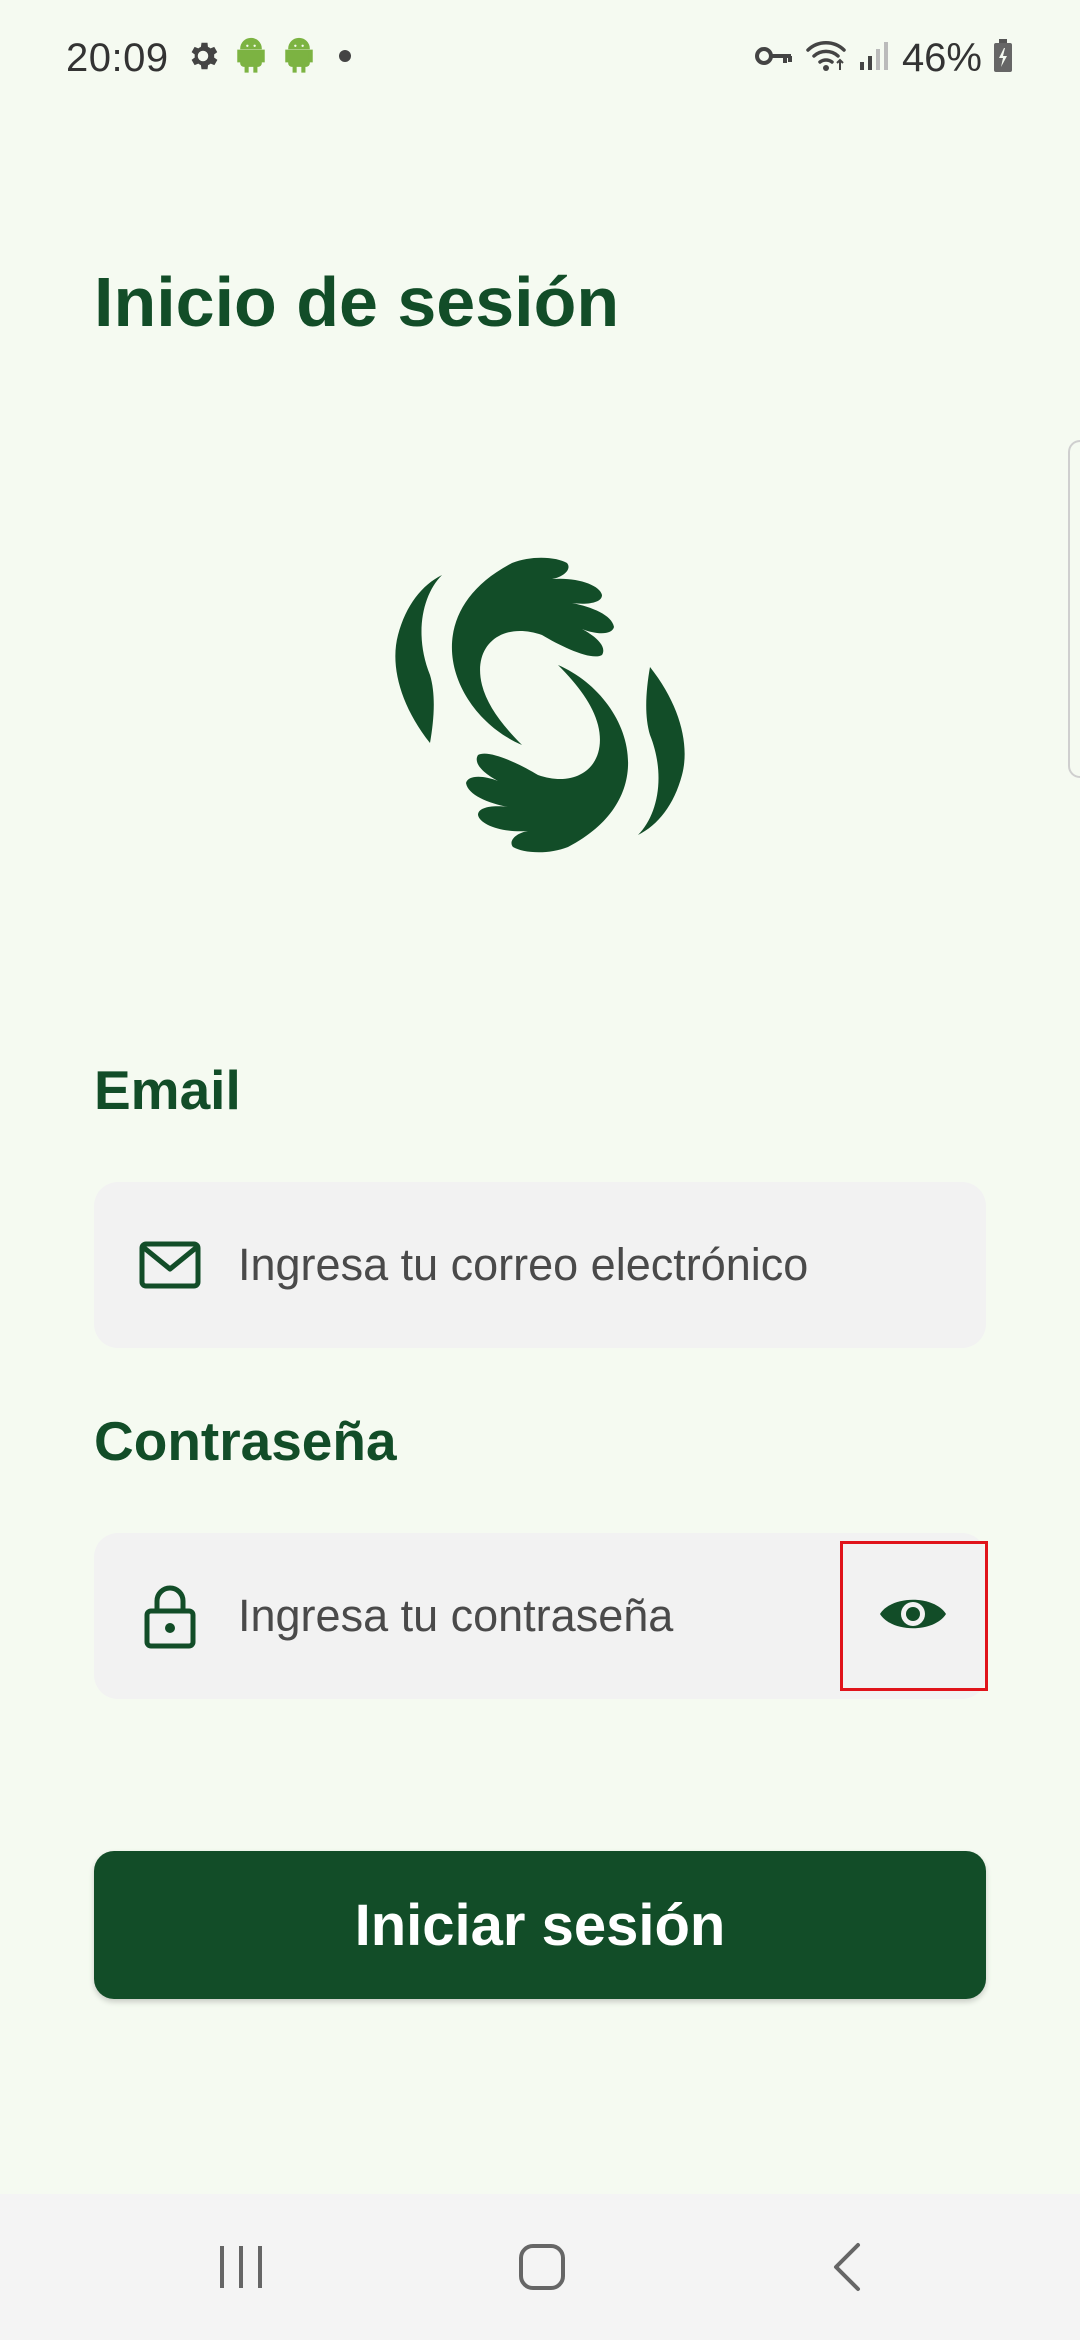  What do you see at coordinates (558, 1616) in the screenshot?
I see `password-field` at bounding box center [558, 1616].